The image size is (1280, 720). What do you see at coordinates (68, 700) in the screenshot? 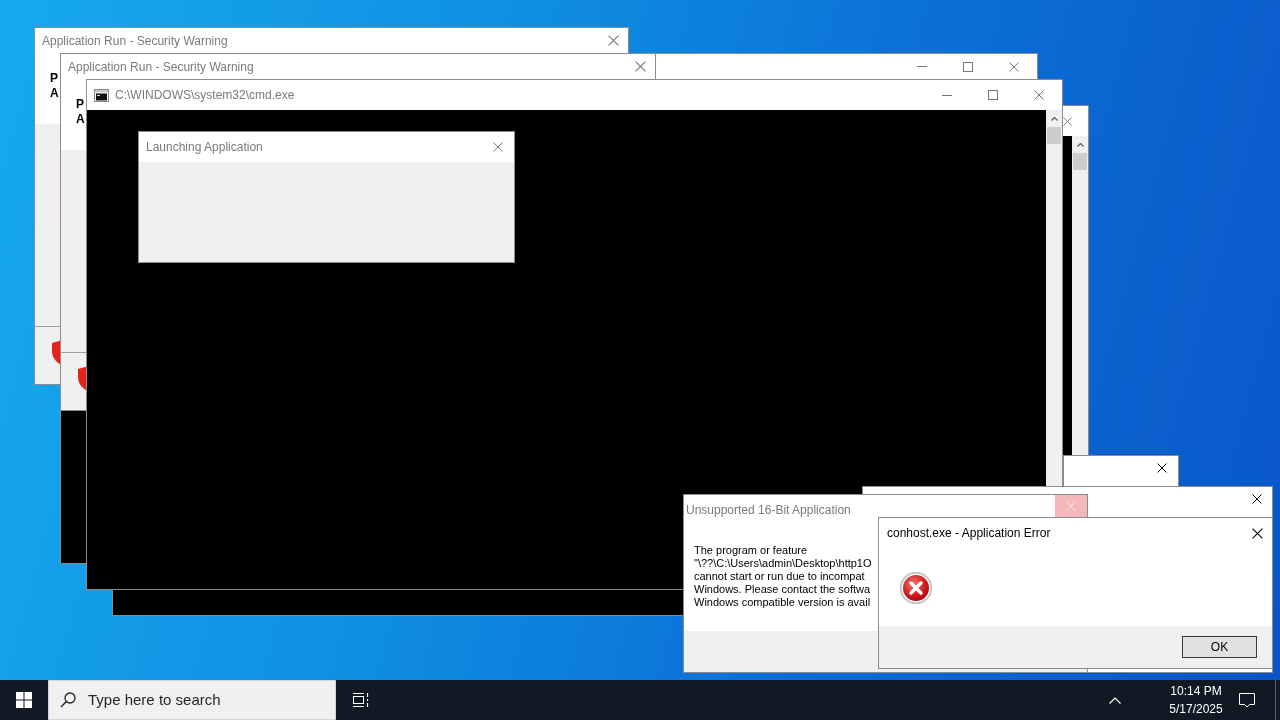
I see `search-icon` at bounding box center [68, 700].